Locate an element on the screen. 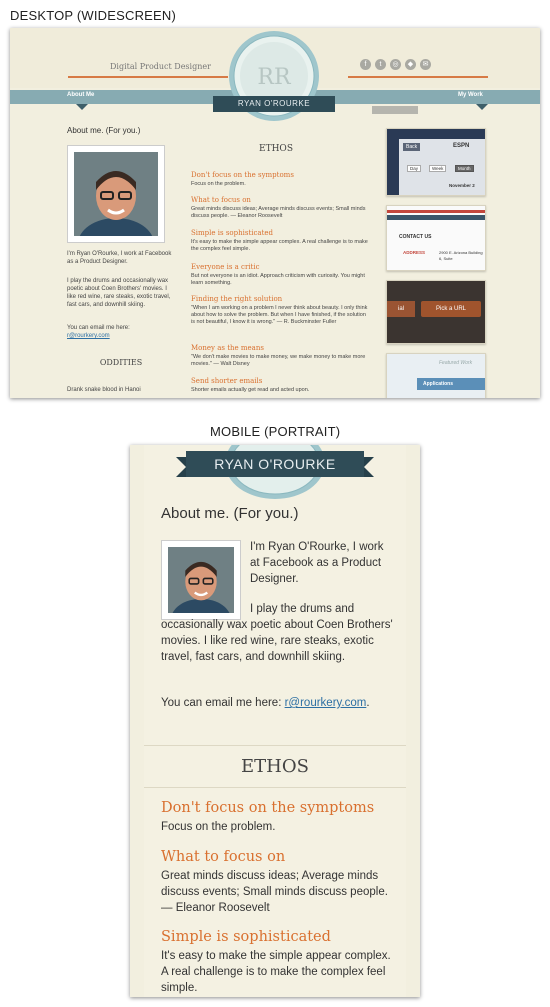 This screenshot has width=550, height=1007. email-prompt: You can email me here: is located at coordinates (98, 328).